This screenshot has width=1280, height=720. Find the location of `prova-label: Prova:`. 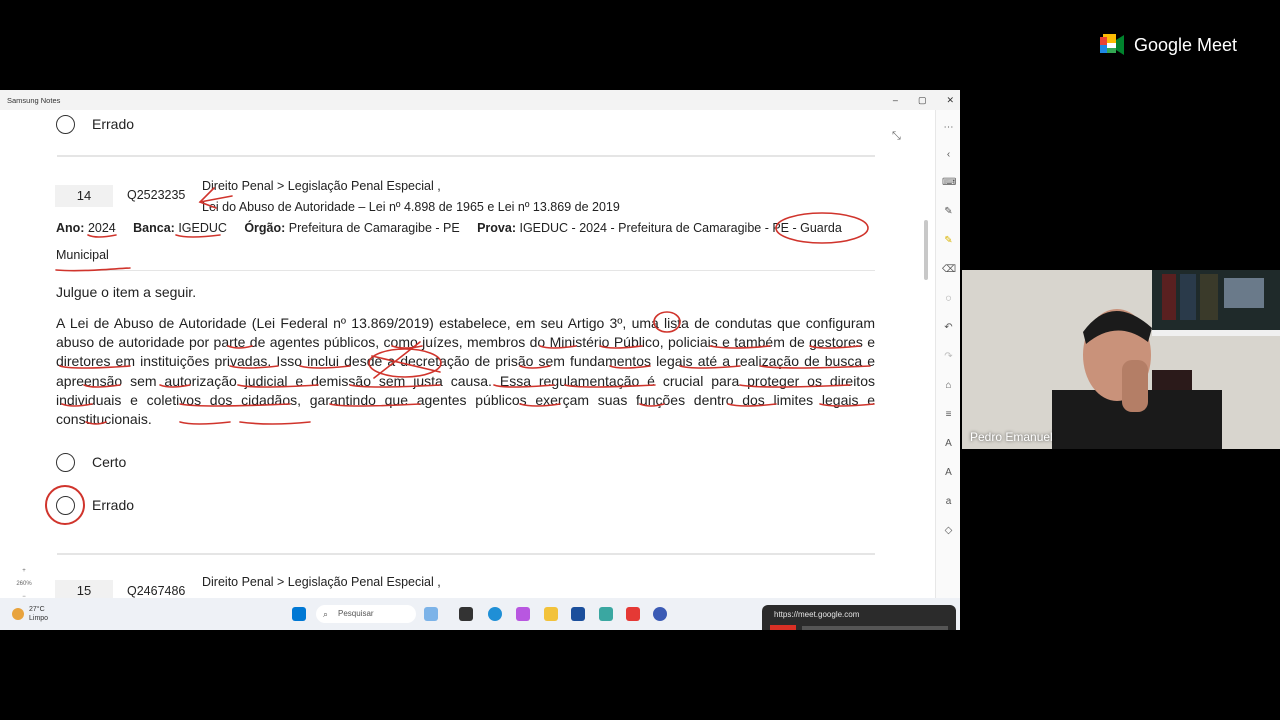

prova-label: Prova: is located at coordinates (496, 228).